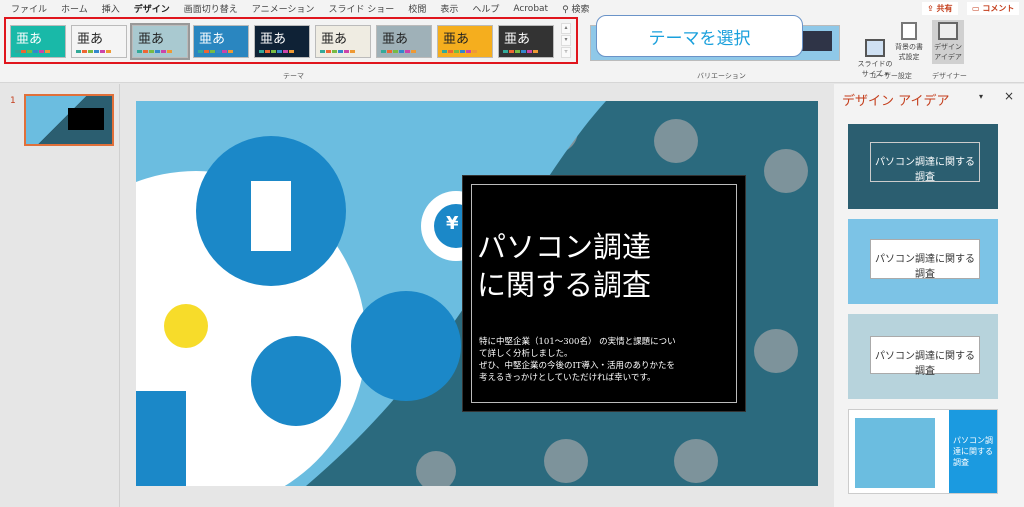 This screenshot has width=1024, height=507. Describe the element at coordinates (283, 8) in the screenshot. I see `tab-animations: アニメーション` at that location.